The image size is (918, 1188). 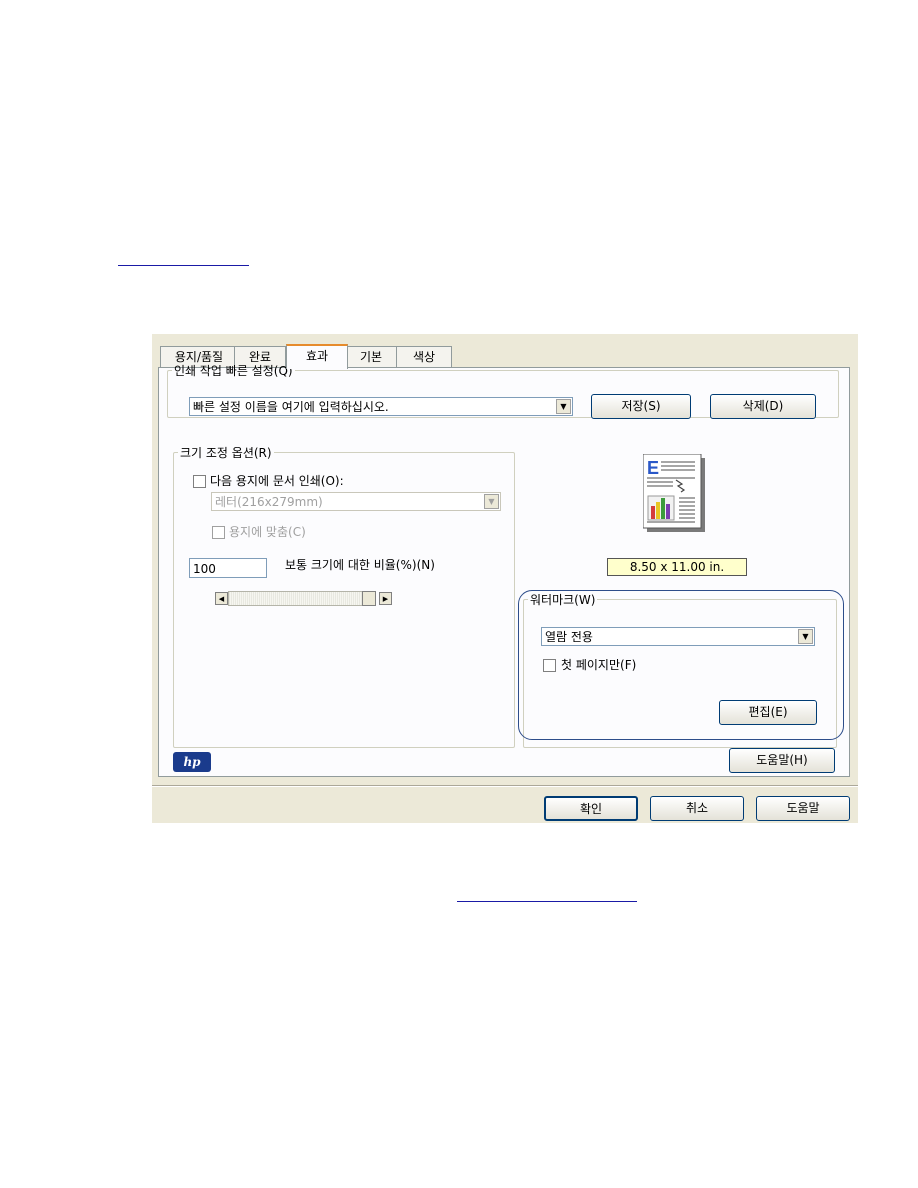 I want to click on print-on-paper-label: 다음 용지에 문서 인쇄(O):, so click(x=277, y=481).